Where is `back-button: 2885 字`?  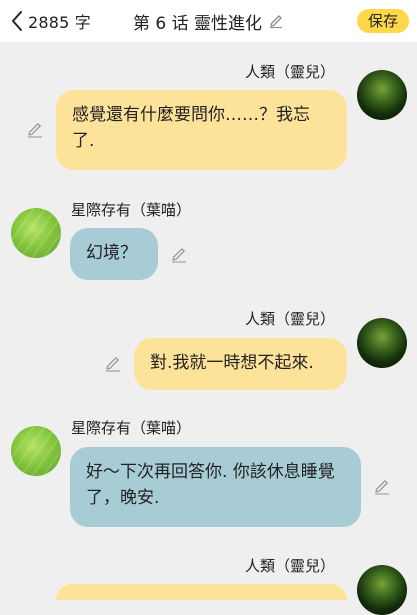 back-button: 2885 字 is located at coordinates (50, 21).